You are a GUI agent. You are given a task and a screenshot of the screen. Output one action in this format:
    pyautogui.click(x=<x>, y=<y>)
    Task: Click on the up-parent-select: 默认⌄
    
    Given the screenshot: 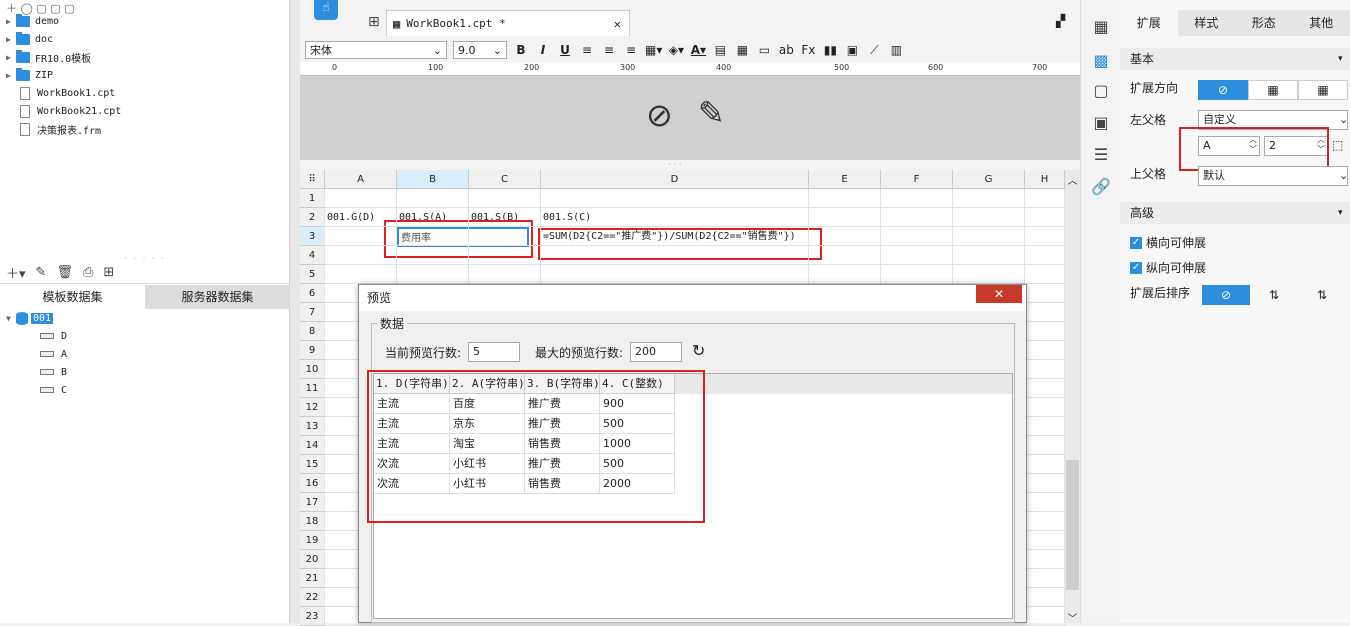 What is the action you would take?
    pyautogui.click(x=1273, y=176)
    